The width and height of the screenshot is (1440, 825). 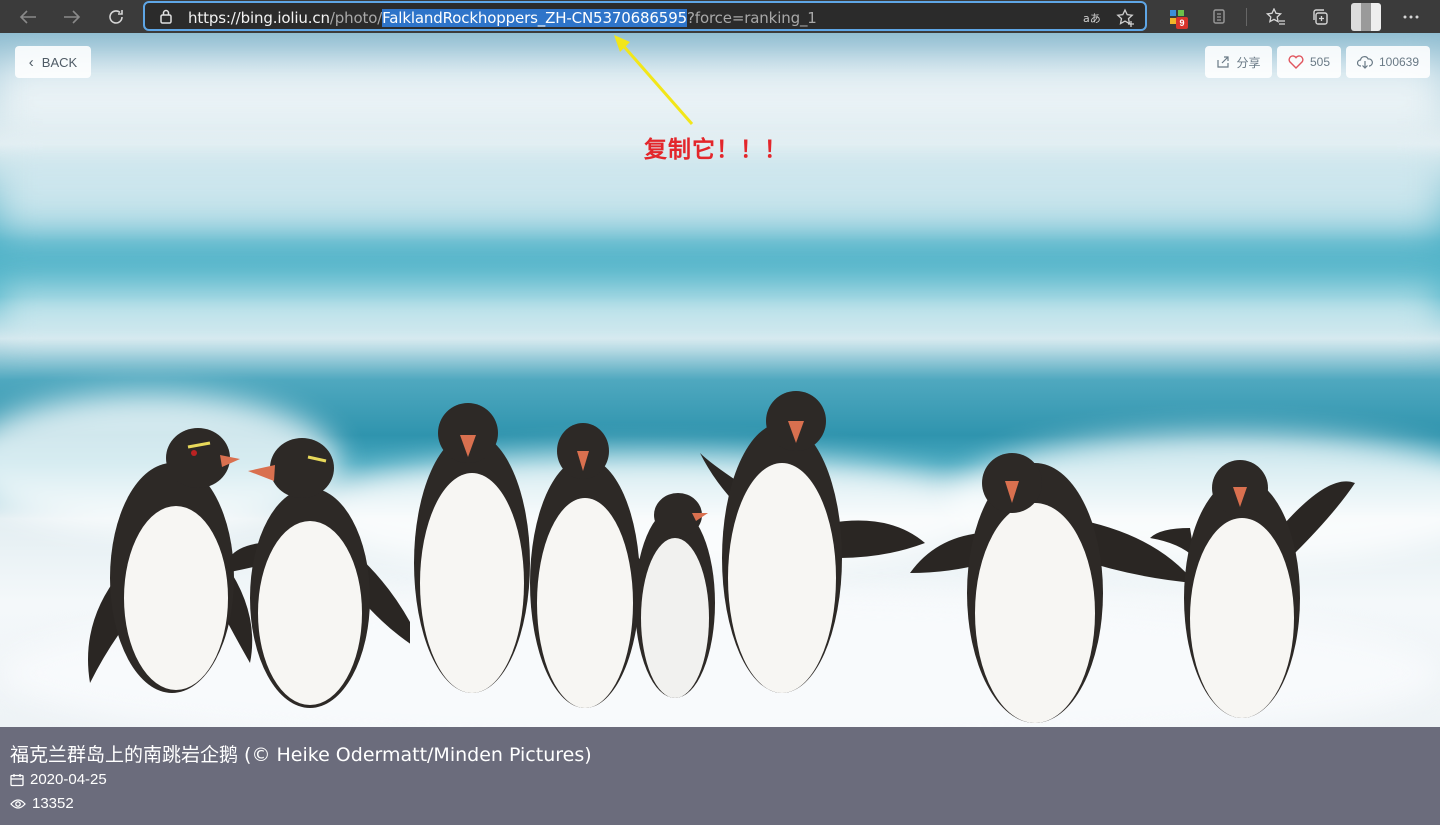 What do you see at coordinates (534, 18) in the screenshot?
I see `url-selected-text: FalklandRockhoppers_ZH-CN5370686595` at bounding box center [534, 18].